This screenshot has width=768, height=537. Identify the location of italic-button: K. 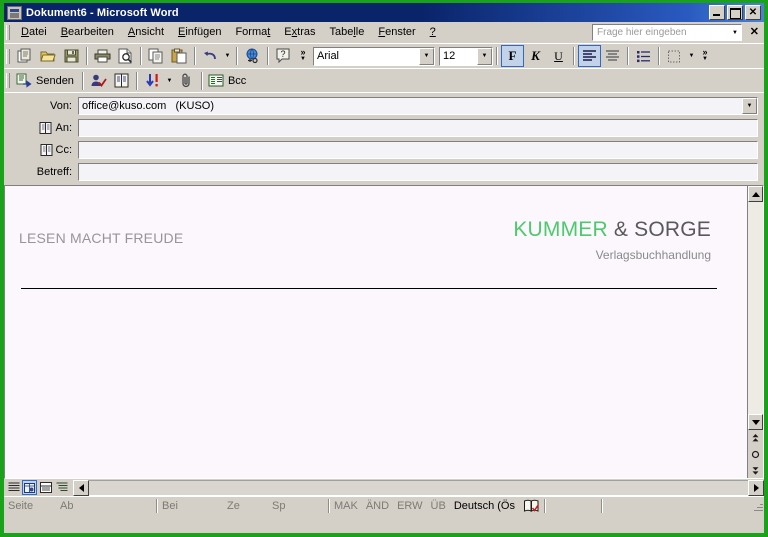
(535, 56).